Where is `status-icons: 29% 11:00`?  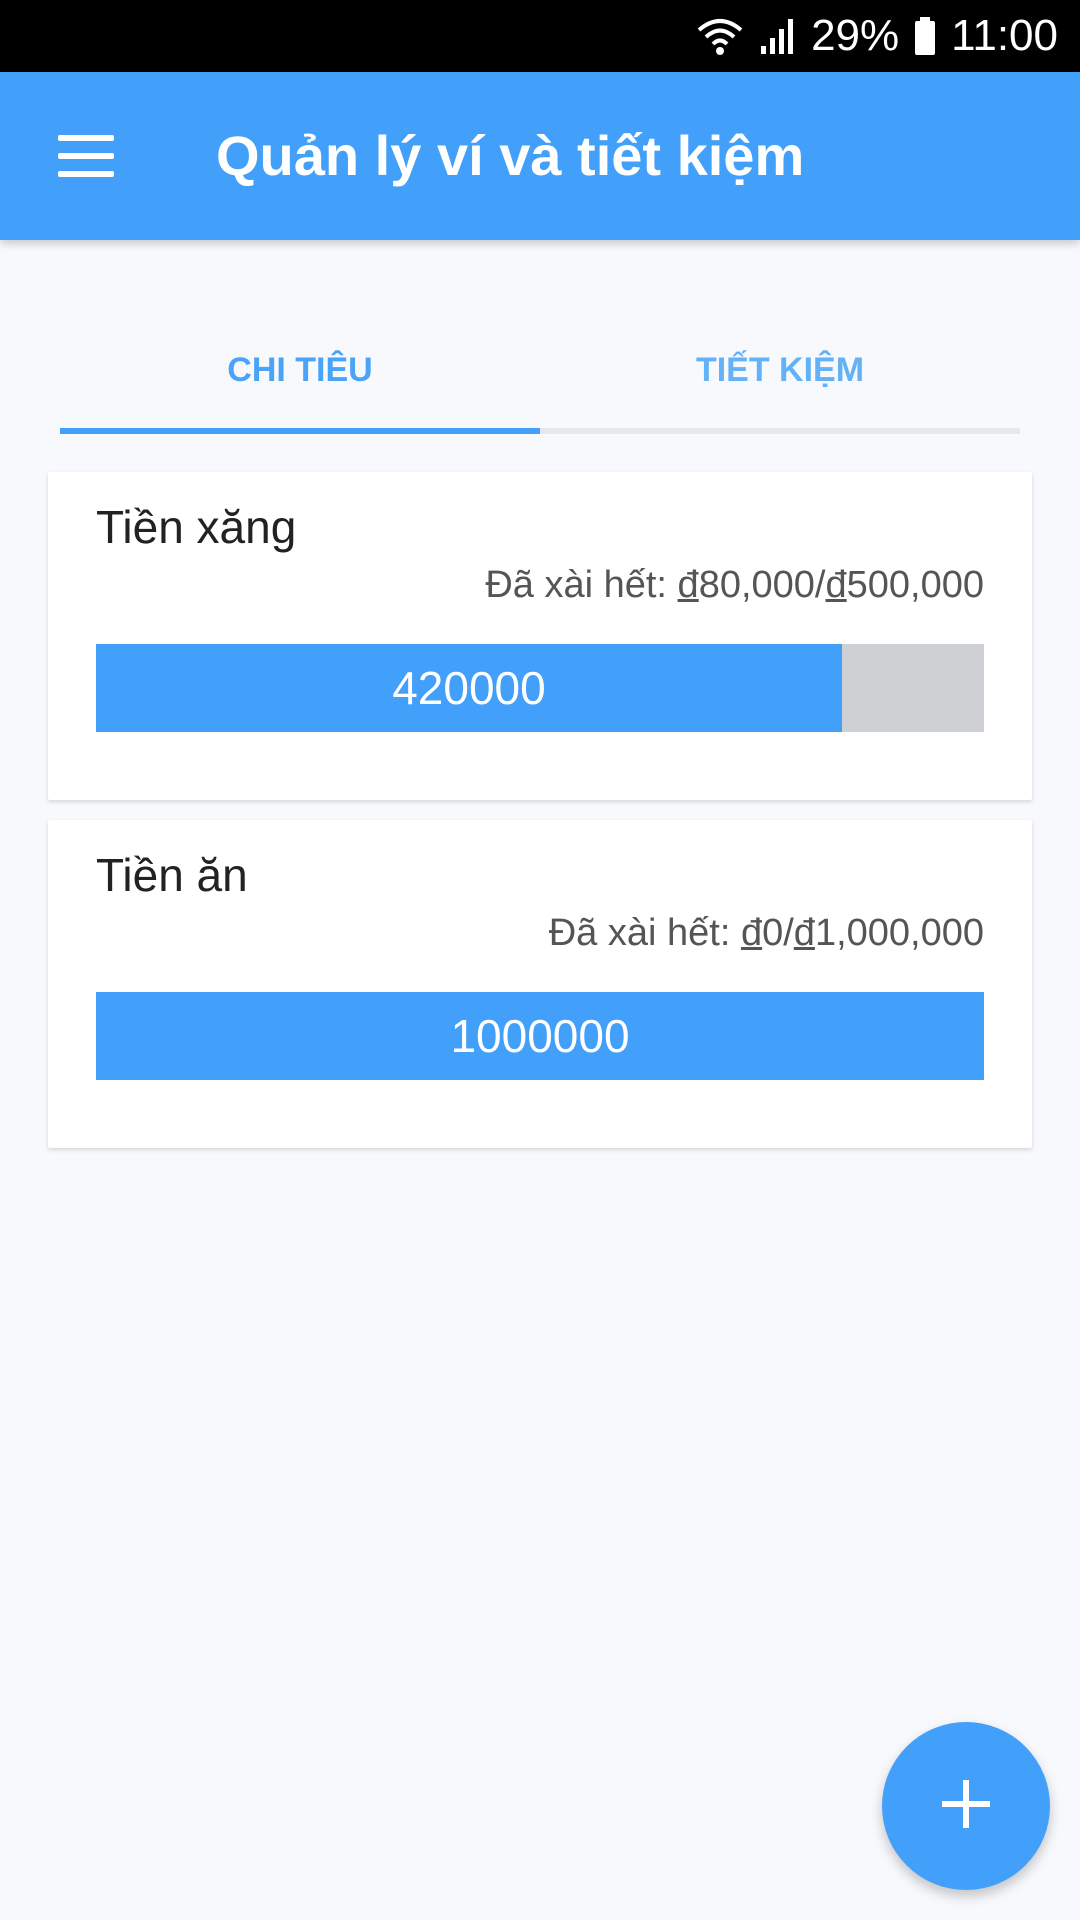 status-icons: 29% 11:00 is located at coordinates (876, 36).